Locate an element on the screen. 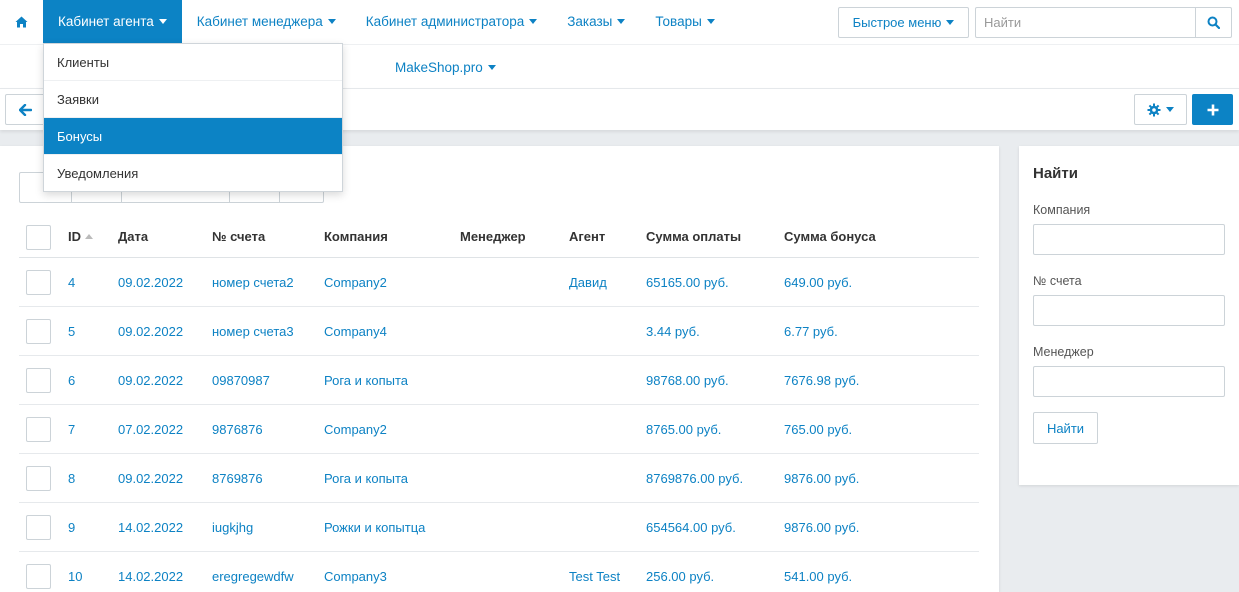 The image size is (1239, 592). cell-bonus: 765.00 руб. is located at coordinates (818, 429).